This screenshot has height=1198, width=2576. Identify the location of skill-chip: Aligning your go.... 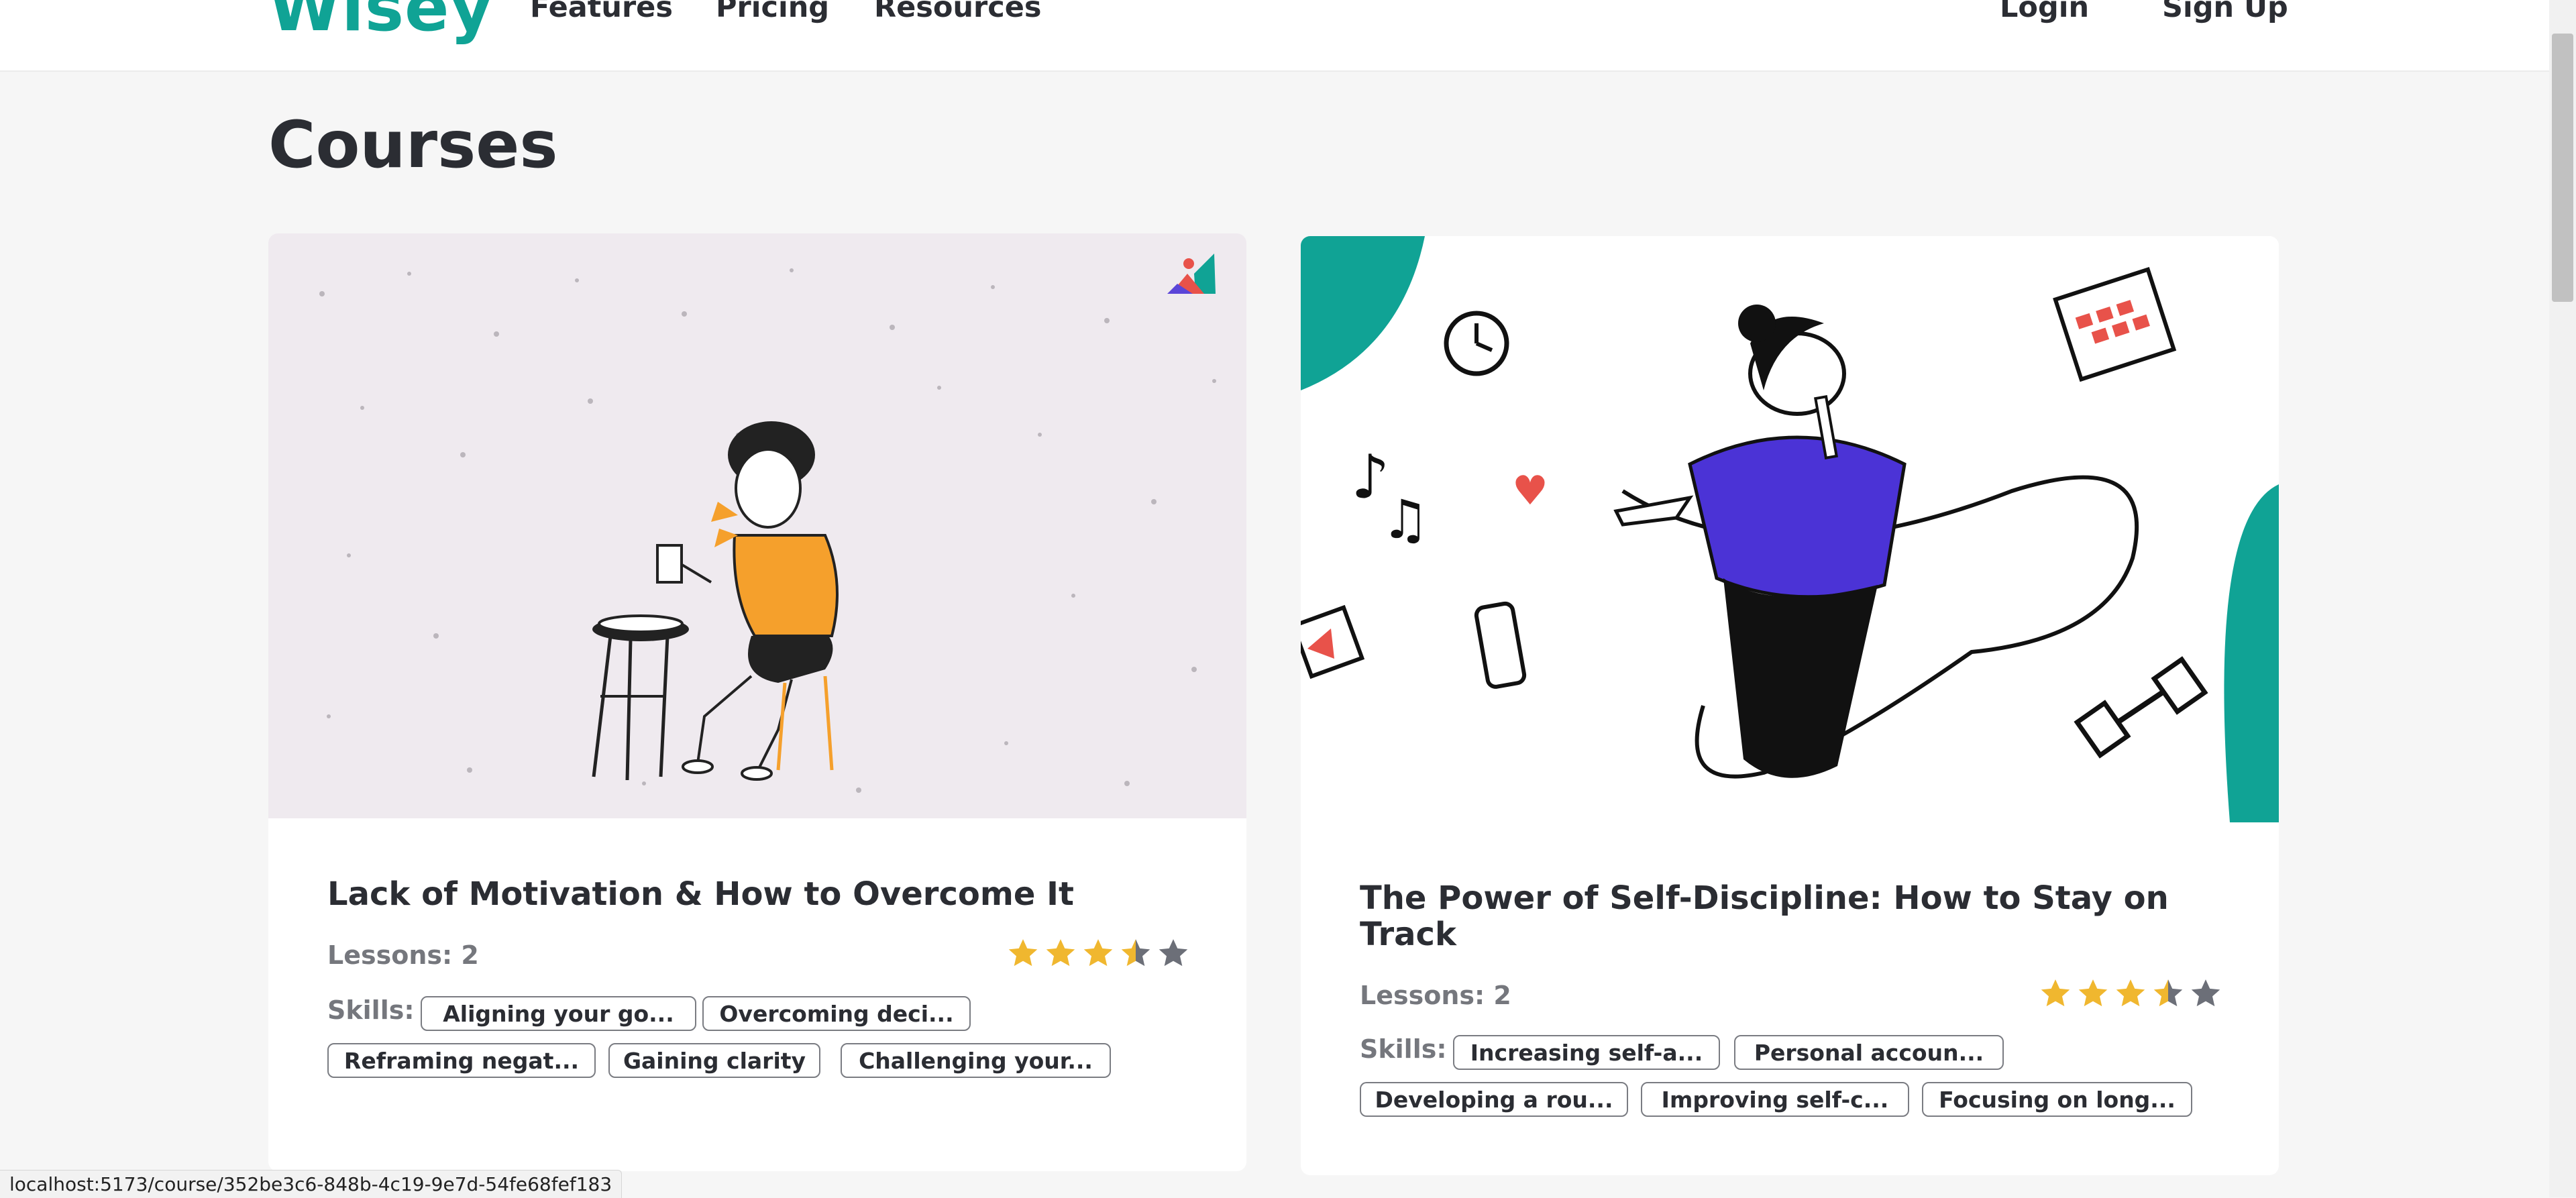
(558, 1014).